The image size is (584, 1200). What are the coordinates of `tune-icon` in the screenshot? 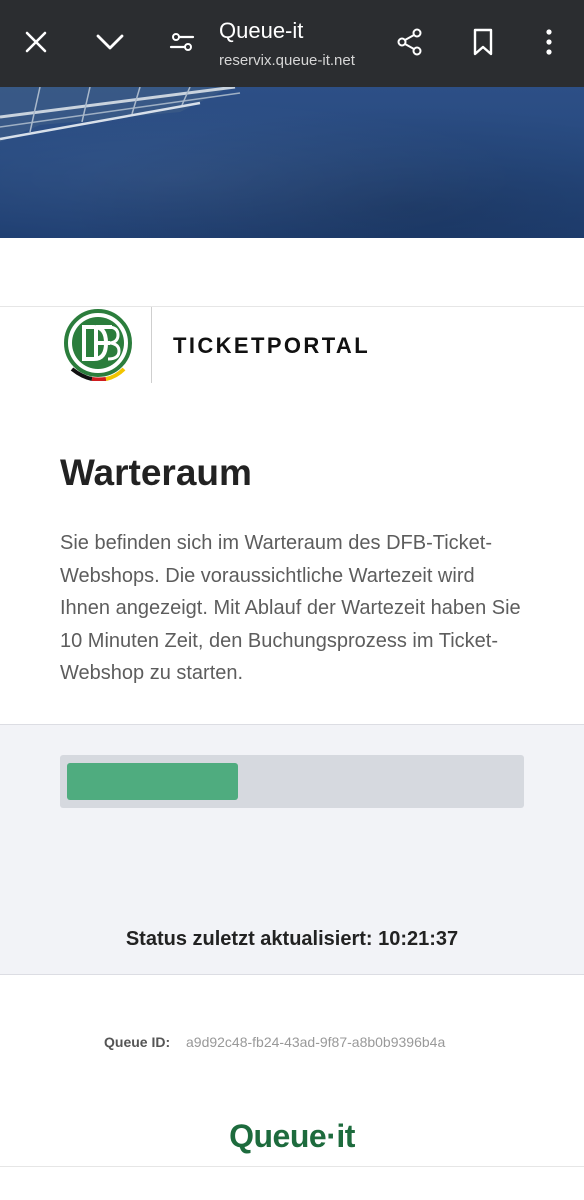 It's located at (182, 42).